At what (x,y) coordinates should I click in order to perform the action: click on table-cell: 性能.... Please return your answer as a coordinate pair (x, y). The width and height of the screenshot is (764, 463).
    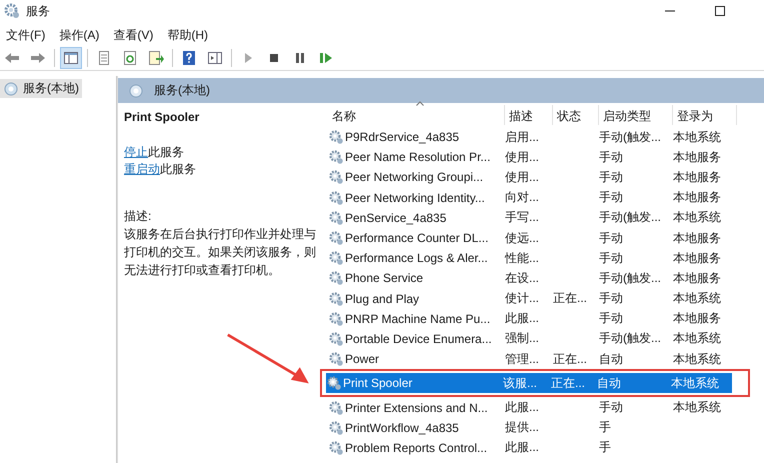
    Looking at the image, I should click on (522, 257).